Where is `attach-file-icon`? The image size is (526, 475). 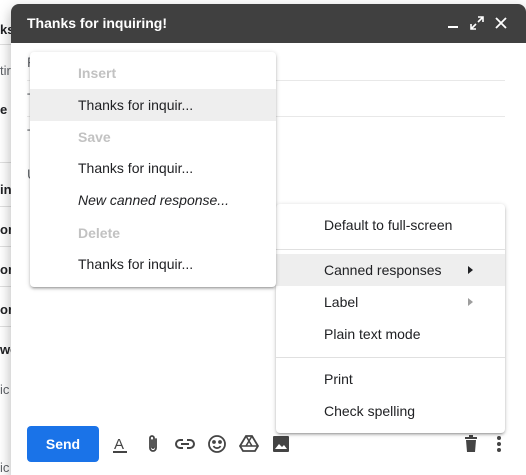 attach-file-icon is located at coordinates (153, 444).